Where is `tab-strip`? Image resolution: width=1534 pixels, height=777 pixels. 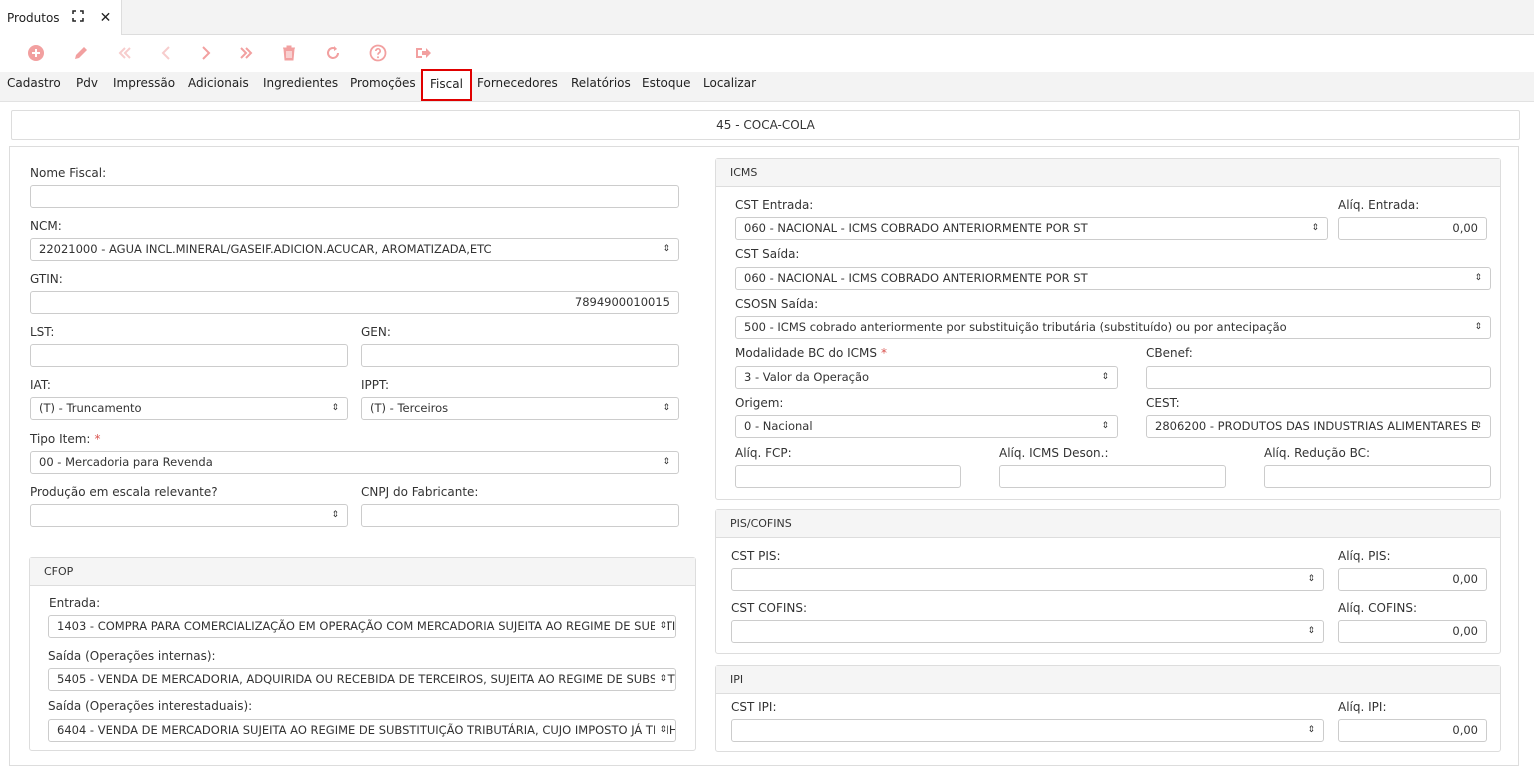 tab-strip is located at coordinates (828, 17).